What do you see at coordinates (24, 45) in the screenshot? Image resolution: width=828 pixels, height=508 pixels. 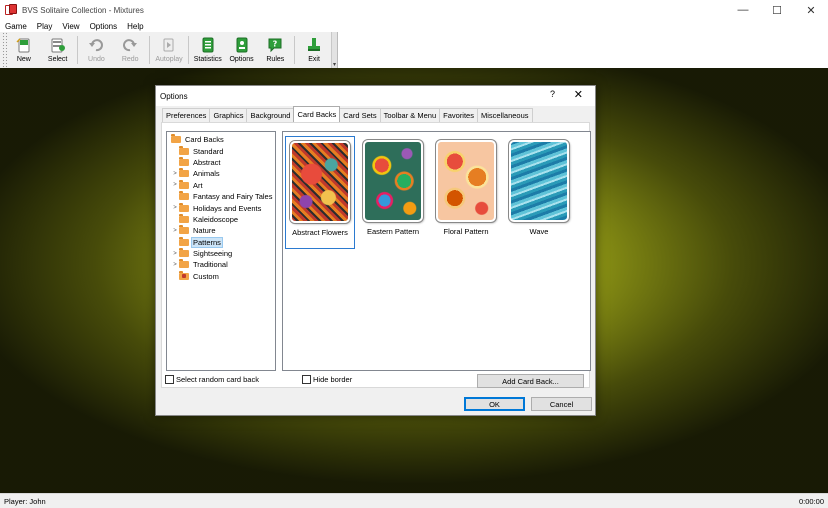 I see `new-game-icon` at bounding box center [24, 45].